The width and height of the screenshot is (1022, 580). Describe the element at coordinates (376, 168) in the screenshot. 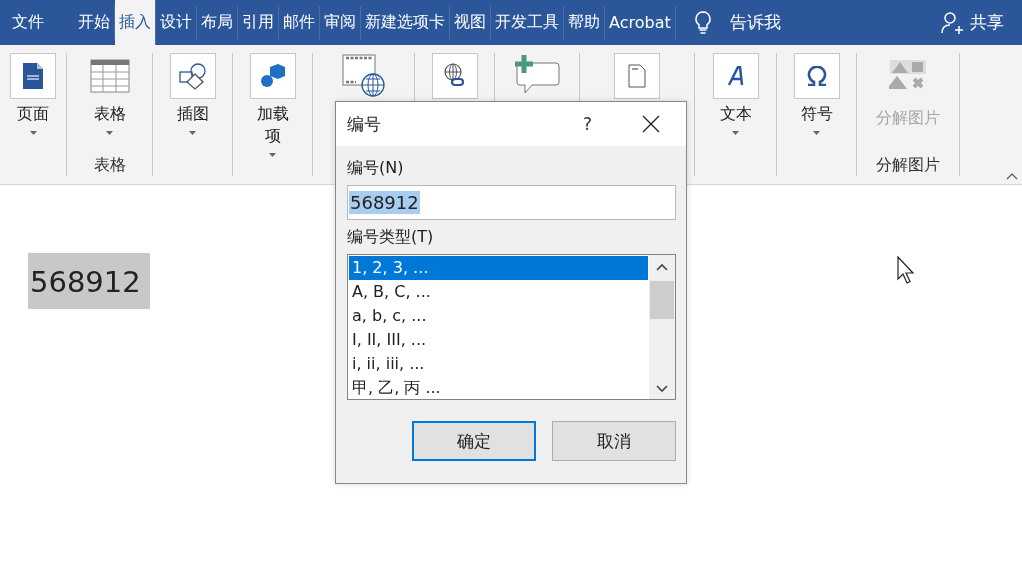

I see `field-label: 编号(N)` at that location.